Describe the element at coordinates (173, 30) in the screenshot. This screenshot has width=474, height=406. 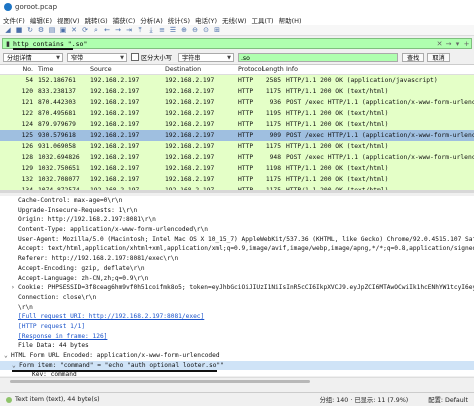
I see `autoscroll-icon: ☰` at that location.